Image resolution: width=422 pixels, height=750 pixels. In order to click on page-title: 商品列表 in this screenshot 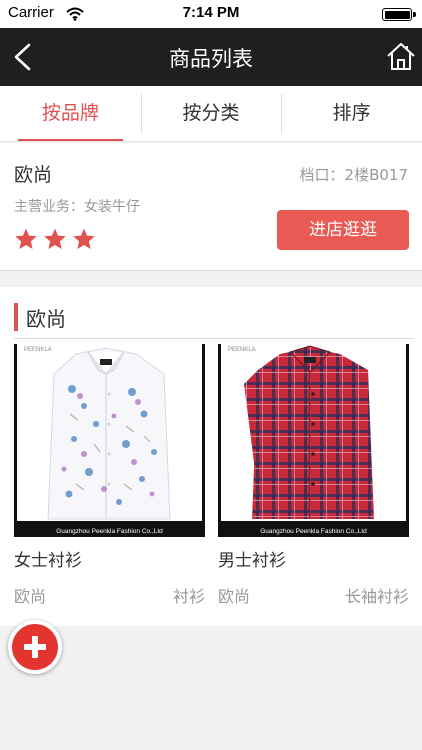, I will do `click(211, 59)`.